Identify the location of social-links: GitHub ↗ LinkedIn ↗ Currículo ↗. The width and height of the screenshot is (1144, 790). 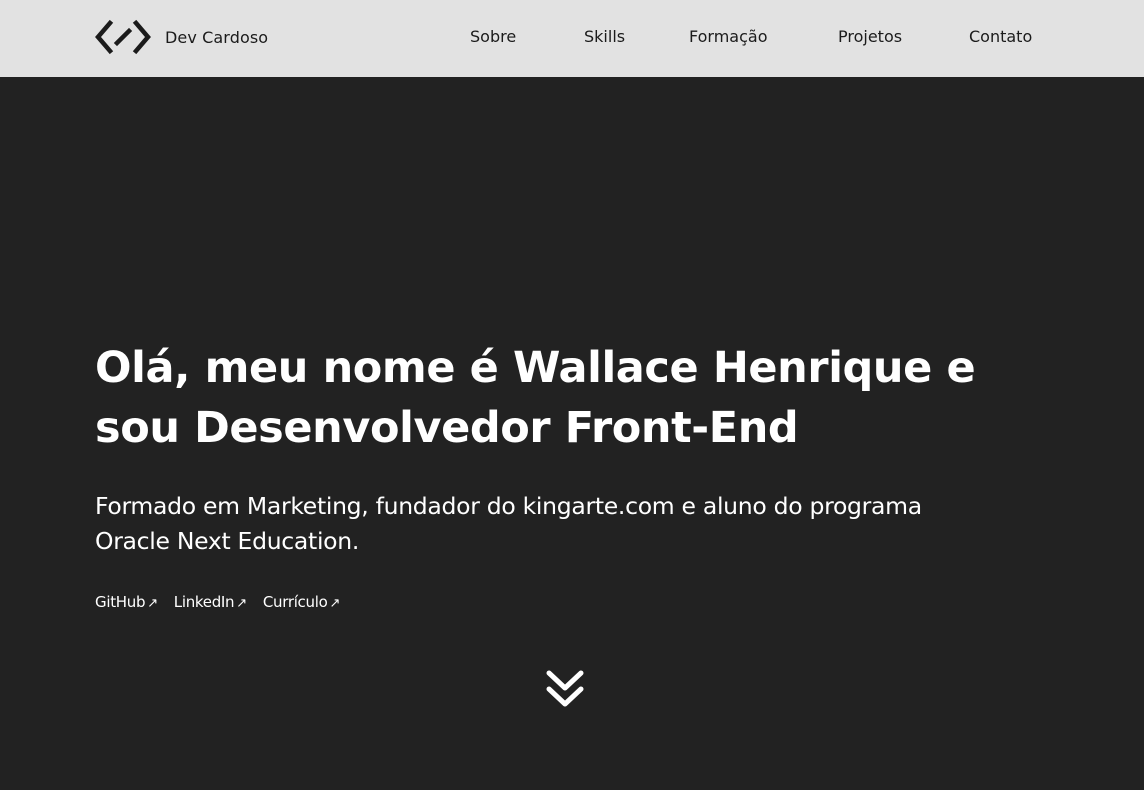
(585, 602).